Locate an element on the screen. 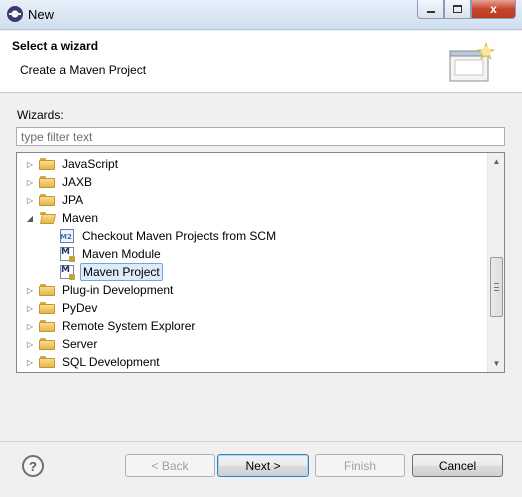 Image resolution: width=522 pixels, height=497 pixels. tree-item-label: PyDev is located at coordinates (80, 308).